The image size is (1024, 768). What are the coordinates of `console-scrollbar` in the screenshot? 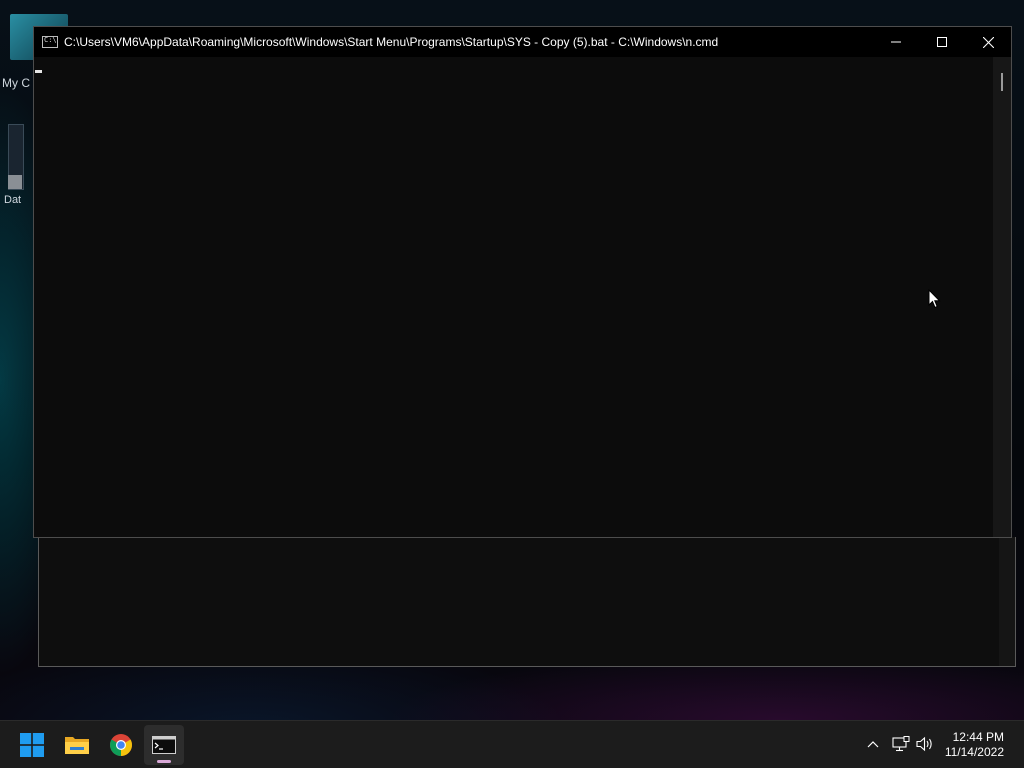 It's located at (1002, 297).